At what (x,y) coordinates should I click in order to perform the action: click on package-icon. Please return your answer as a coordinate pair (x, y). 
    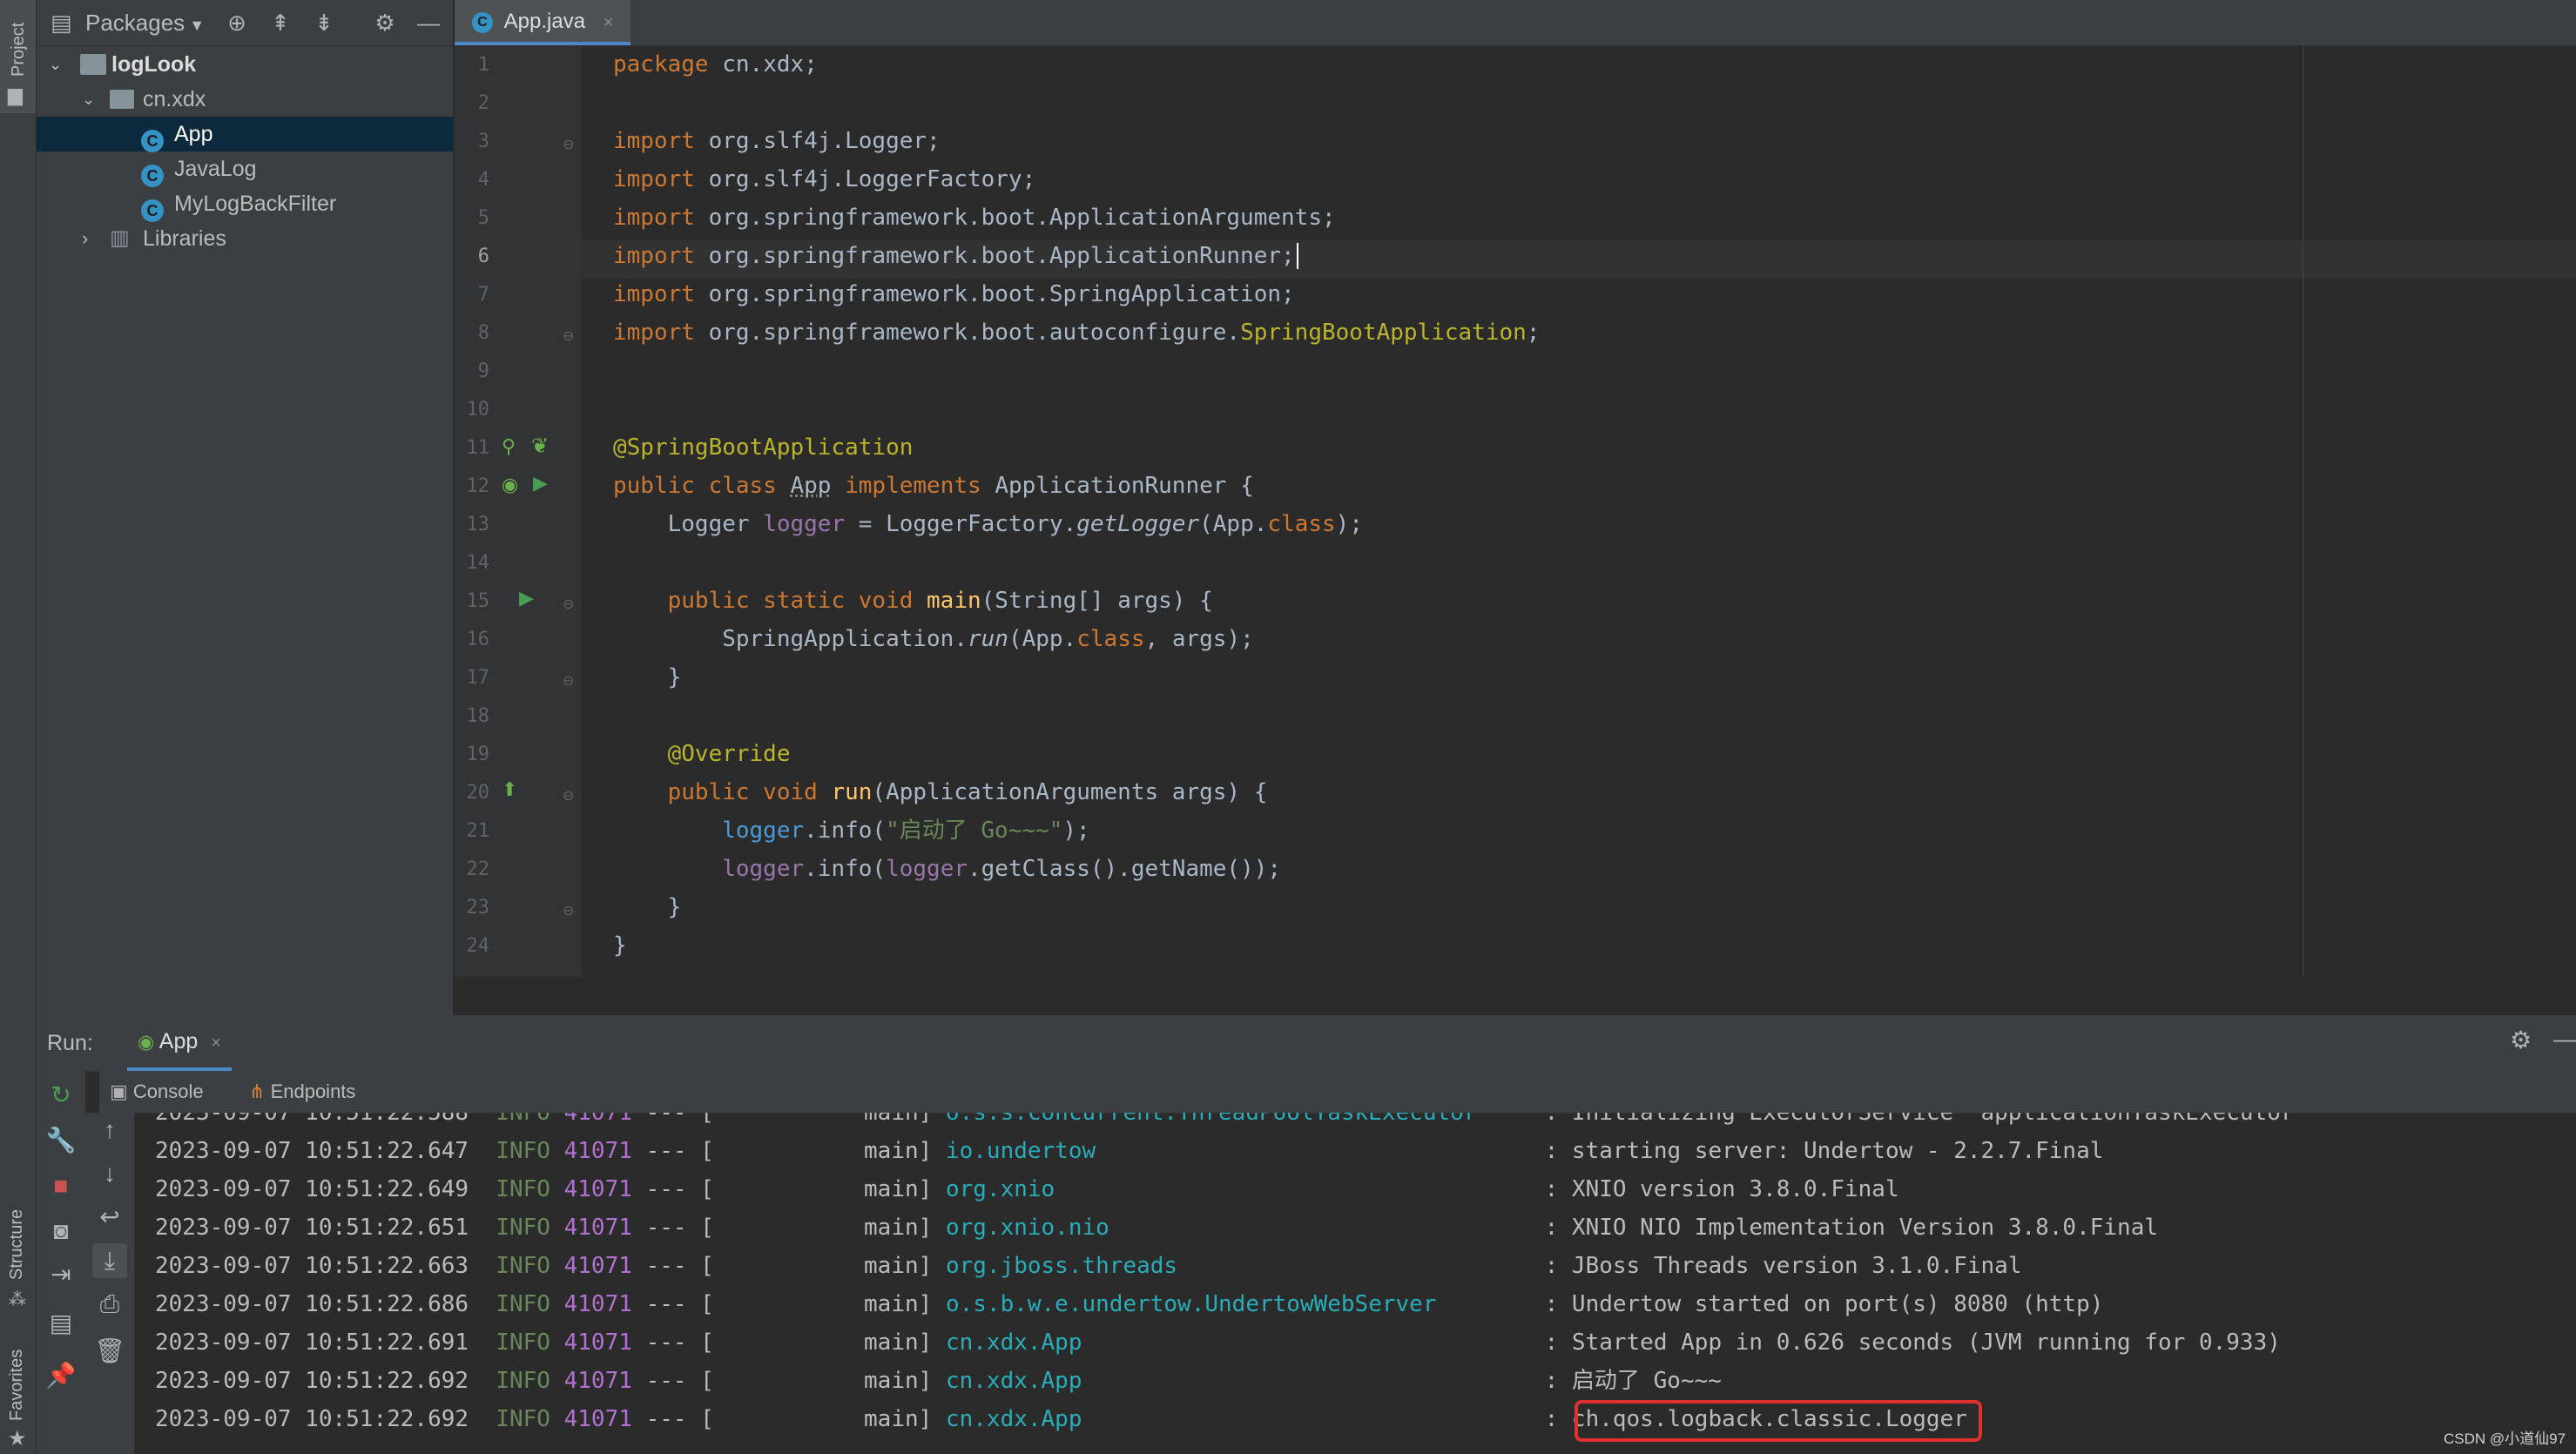
    Looking at the image, I should click on (122, 100).